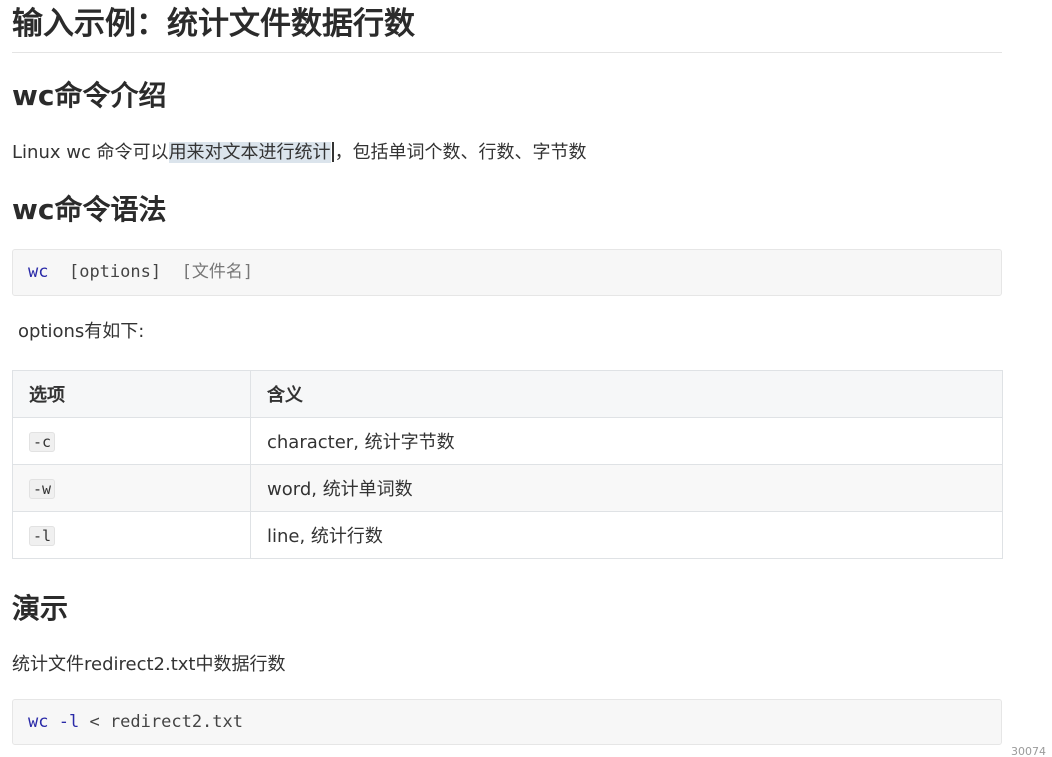 Image resolution: width=1052 pixels, height=757 pixels. I want to click on meaning-cell: word, 统计单词数, so click(626, 488).